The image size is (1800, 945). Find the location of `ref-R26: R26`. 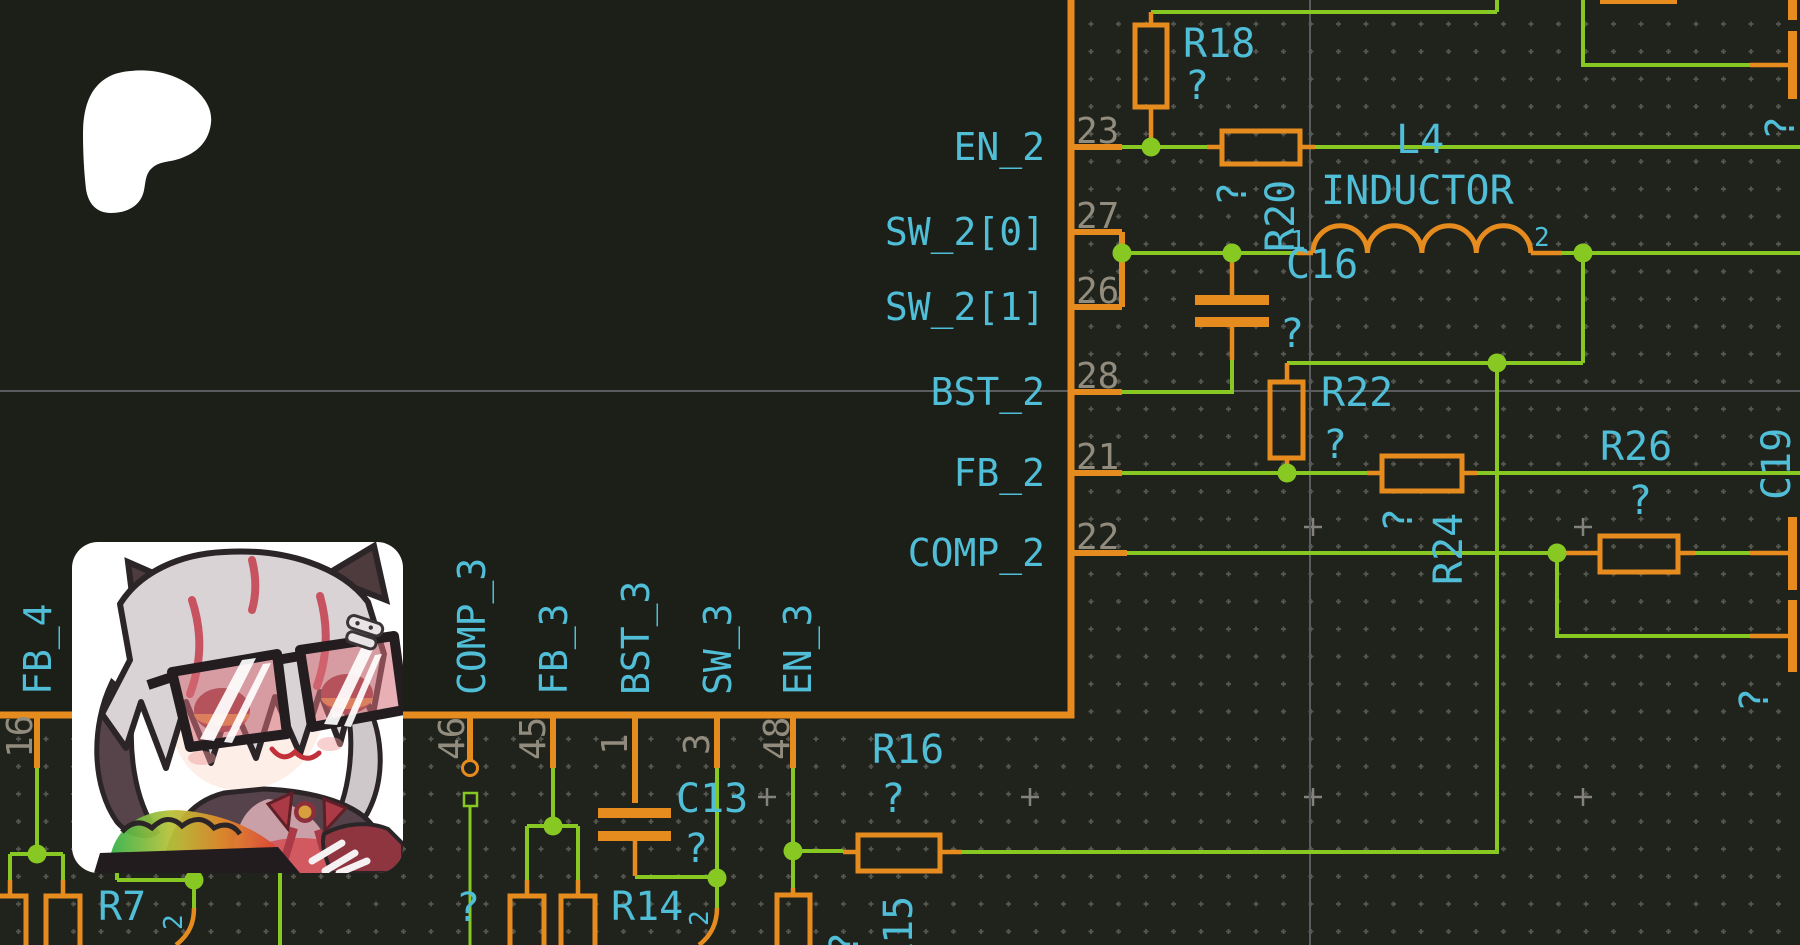

ref-R26: R26 is located at coordinates (1636, 447).